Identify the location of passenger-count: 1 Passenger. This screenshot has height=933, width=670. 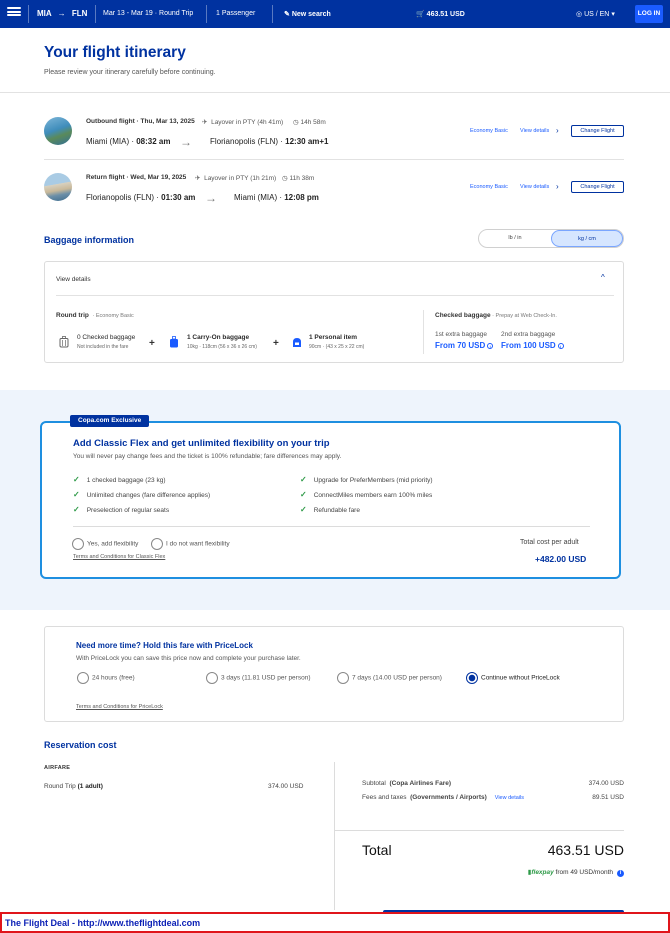
(235, 13).